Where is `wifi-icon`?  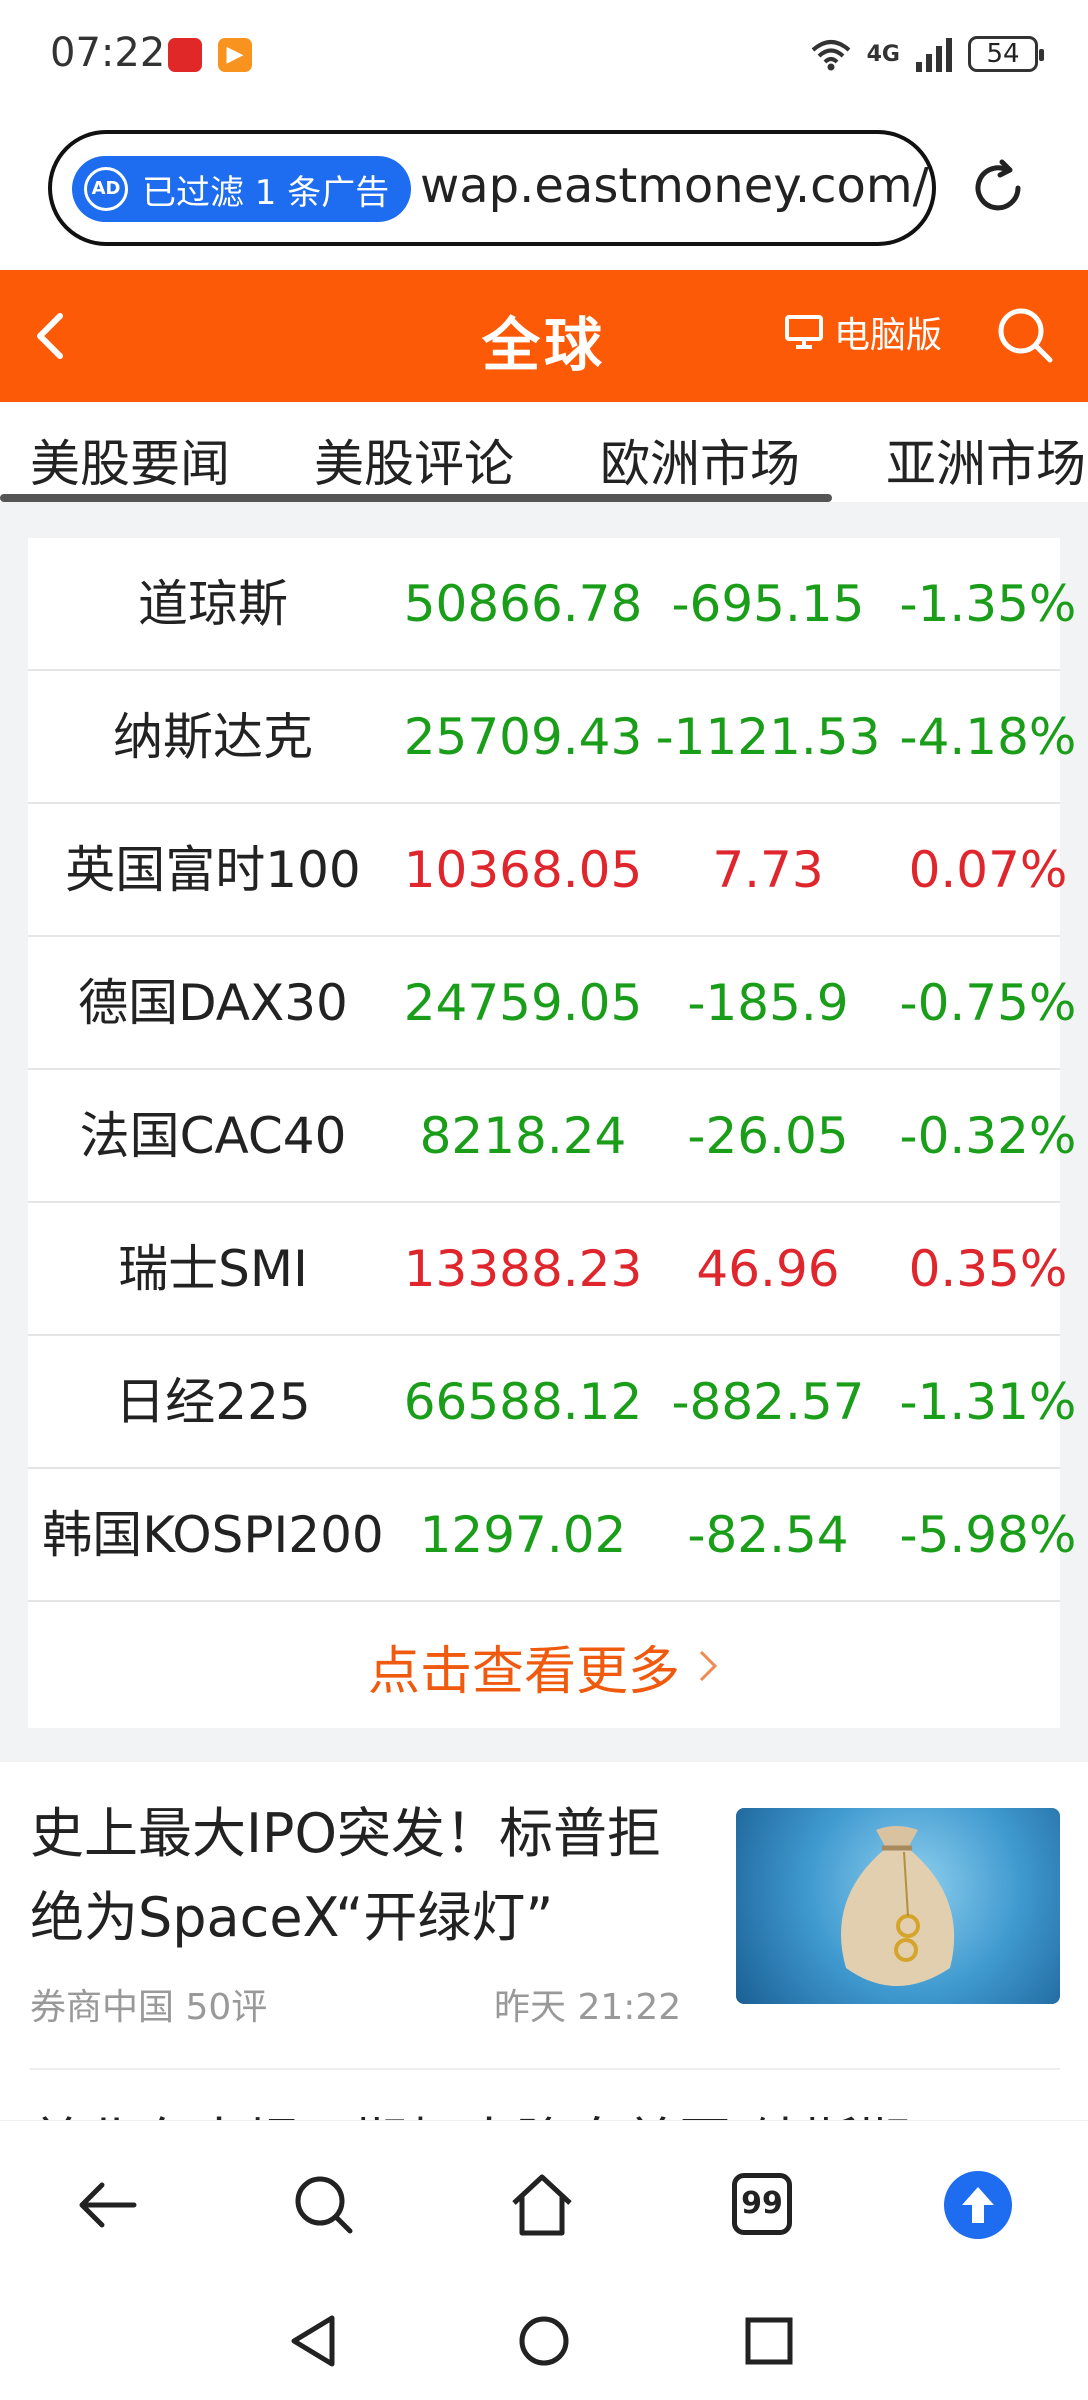
wifi-icon is located at coordinates (830, 55).